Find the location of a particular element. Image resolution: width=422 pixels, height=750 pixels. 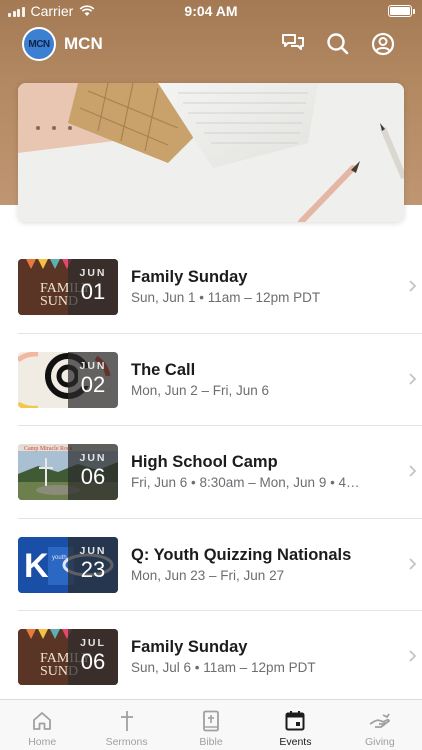

battery-tip is located at coordinates (414, 11).